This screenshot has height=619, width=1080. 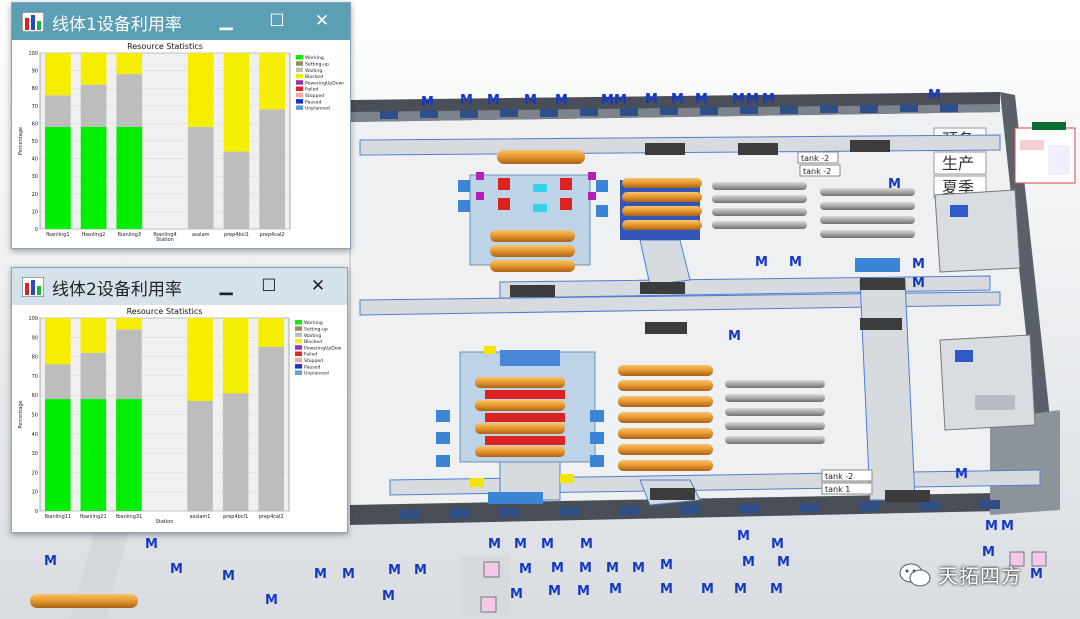 What do you see at coordinates (93, 517) in the screenshot?
I see `x-tick-label: fbanling21` at bounding box center [93, 517].